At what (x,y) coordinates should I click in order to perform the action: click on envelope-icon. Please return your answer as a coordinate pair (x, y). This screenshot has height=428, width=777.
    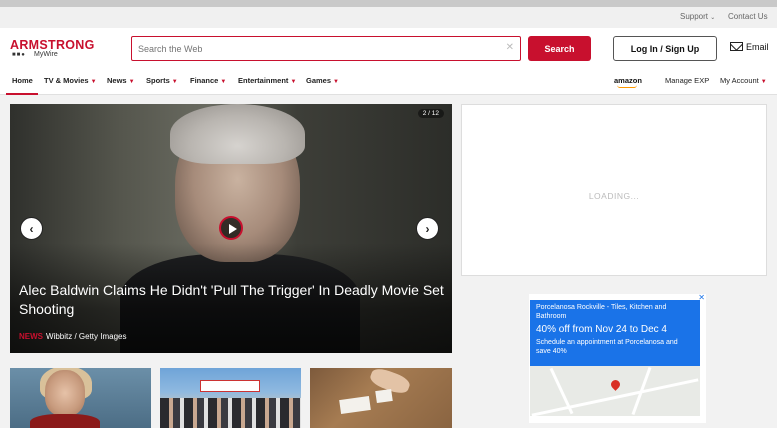
    Looking at the image, I should click on (736, 46).